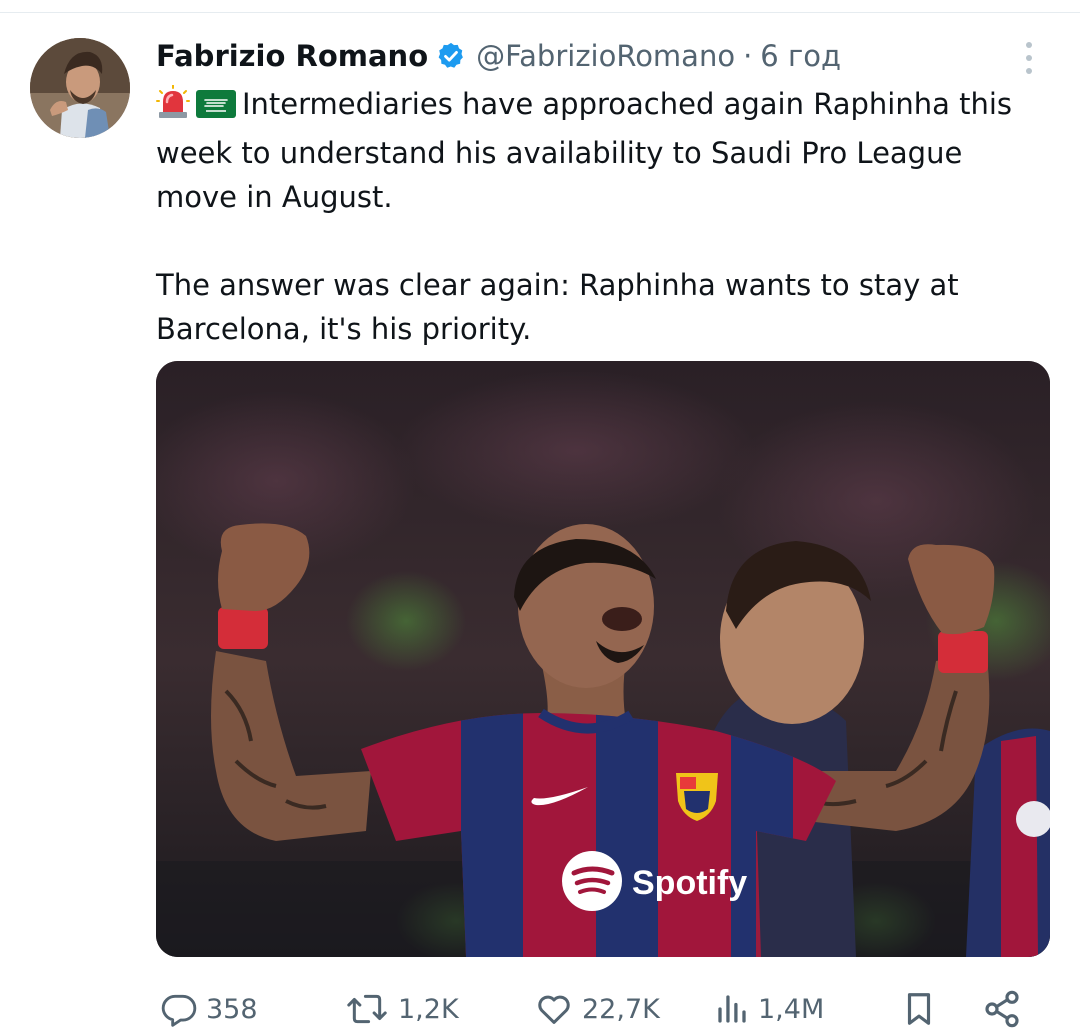 The image size is (1080, 1033). What do you see at coordinates (292, 56) in the screenshot?
I see `author-name: Fabrizio Romano` at bounding box center [292, 56].